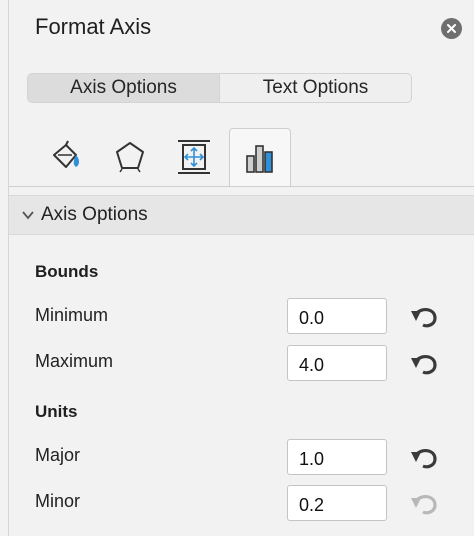  I want to click on close-button, so click(451, 28).